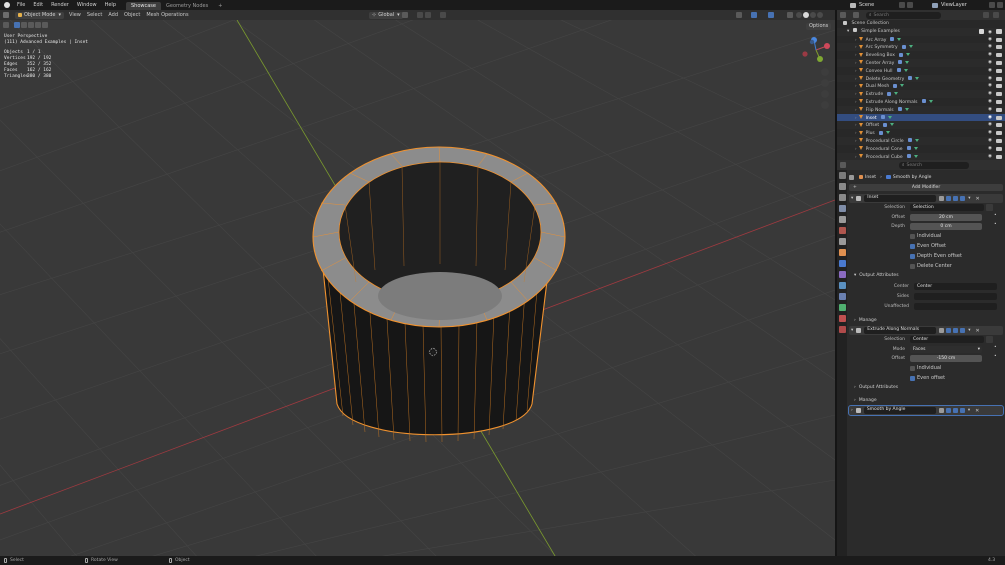 This screenshot has width=1005, height=565. What do you see at coordinates (946, 226) in the screenshot?
I see `depth-field: 0 cm` at bounding box center [946, 226].